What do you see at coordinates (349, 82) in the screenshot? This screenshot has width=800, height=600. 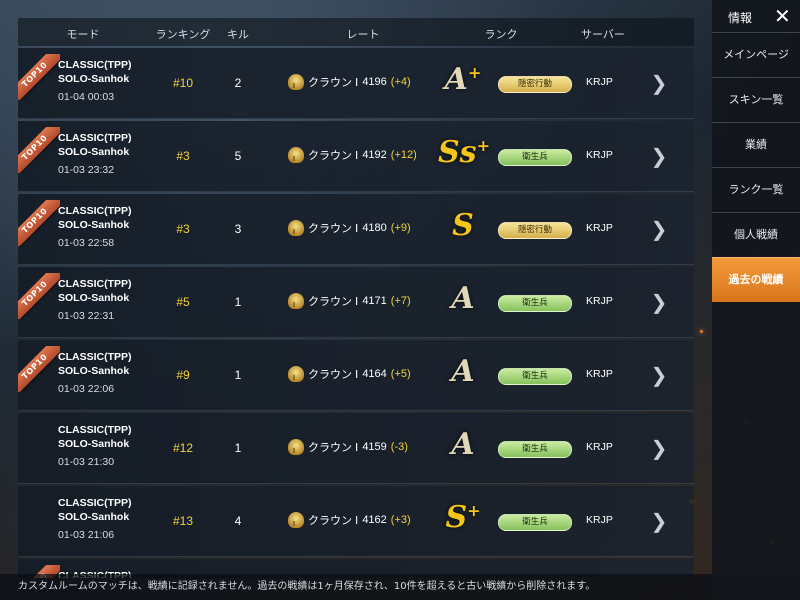 I see `rate-cell: クラウン Ⅰ4196(+4)` at bounding box center [349, 82].